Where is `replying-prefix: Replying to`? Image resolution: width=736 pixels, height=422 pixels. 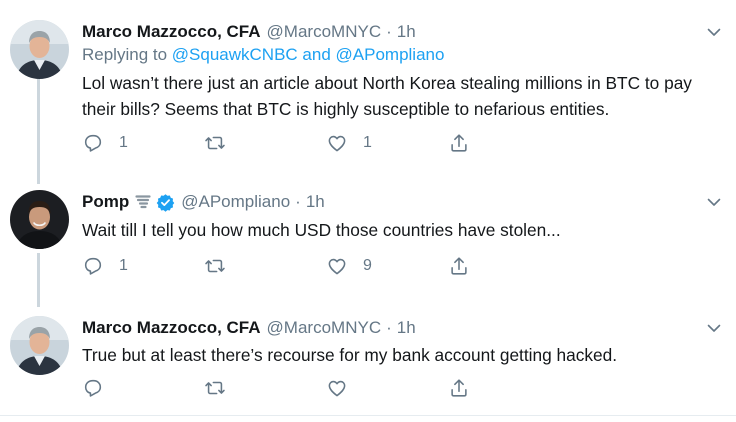
replying-prefix: Replying to is located at coordinates (125, 54).